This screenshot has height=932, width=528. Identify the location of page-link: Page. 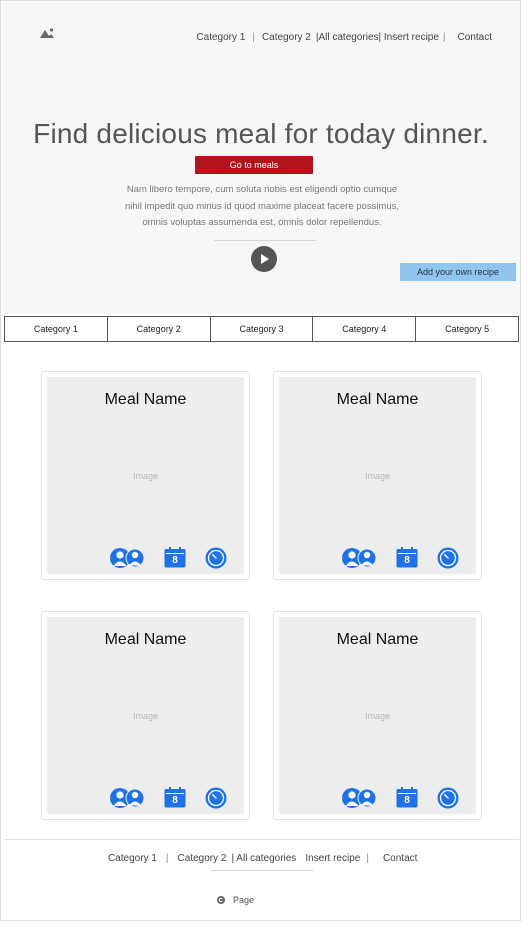
(235, 900).